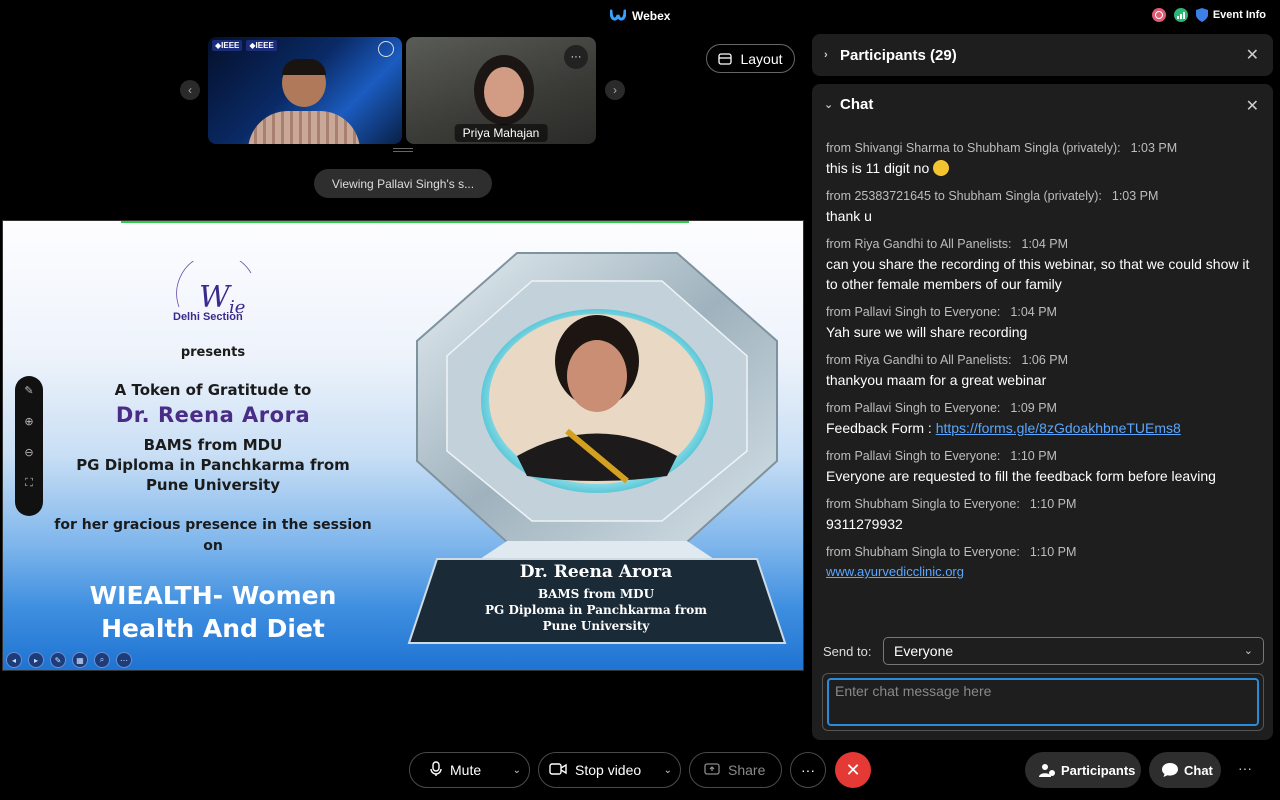 The image size is (1280, 800). What do you see at coordinates (1158, 15) in the screenshot?
I see `recording-icon` at bounding box center [1158, 15].